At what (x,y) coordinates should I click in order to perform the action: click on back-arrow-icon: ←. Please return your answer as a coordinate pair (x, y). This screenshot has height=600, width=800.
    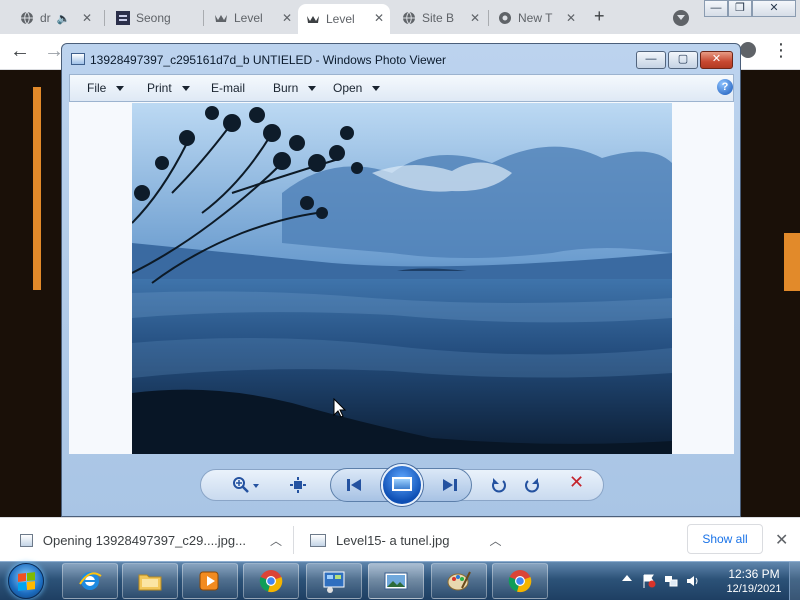
    Looking at the image, I should click on (20, 51).